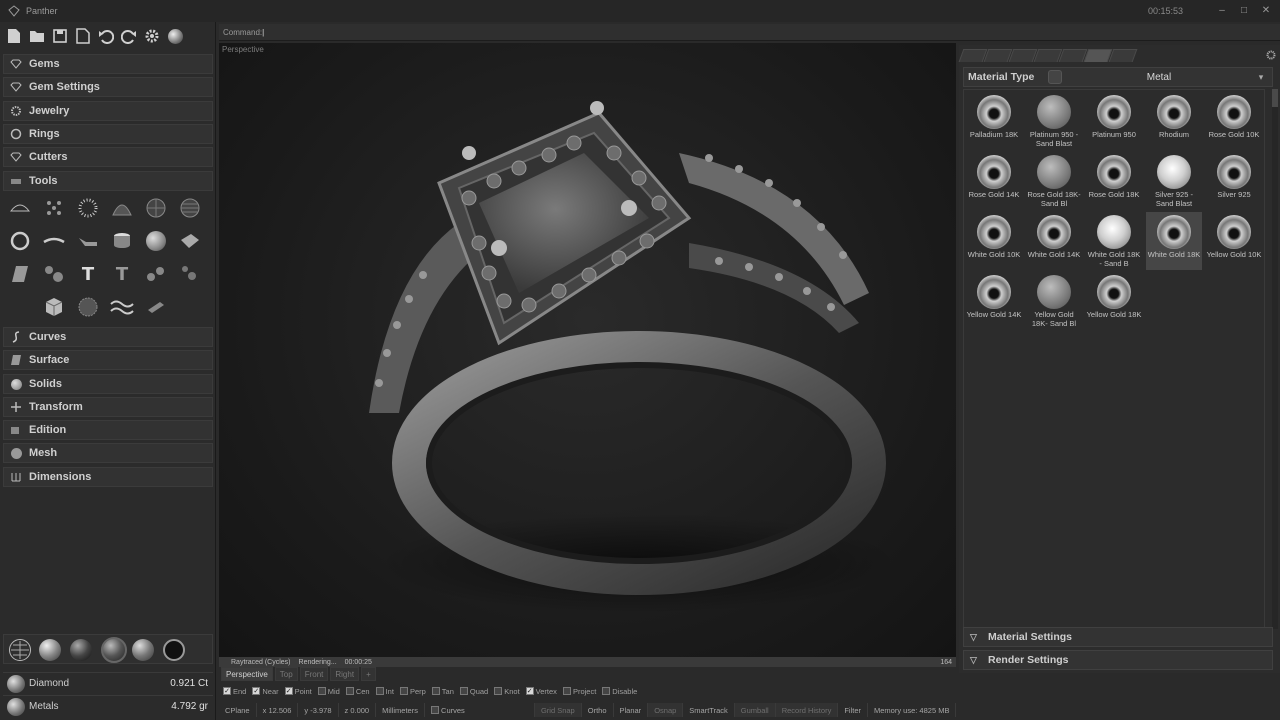 This screenshot has height=720, width=1280. I want to click on tool-ring-icon, so click(20, 241).